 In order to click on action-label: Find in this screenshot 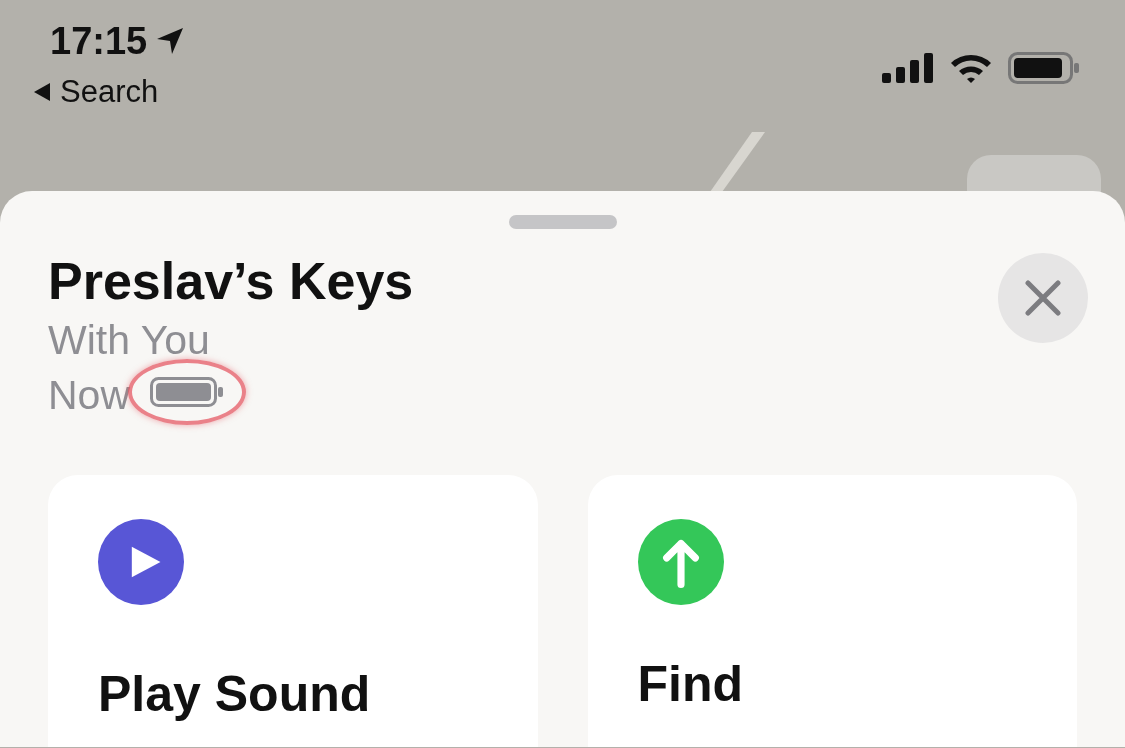, I will do `click(691, 685)`.